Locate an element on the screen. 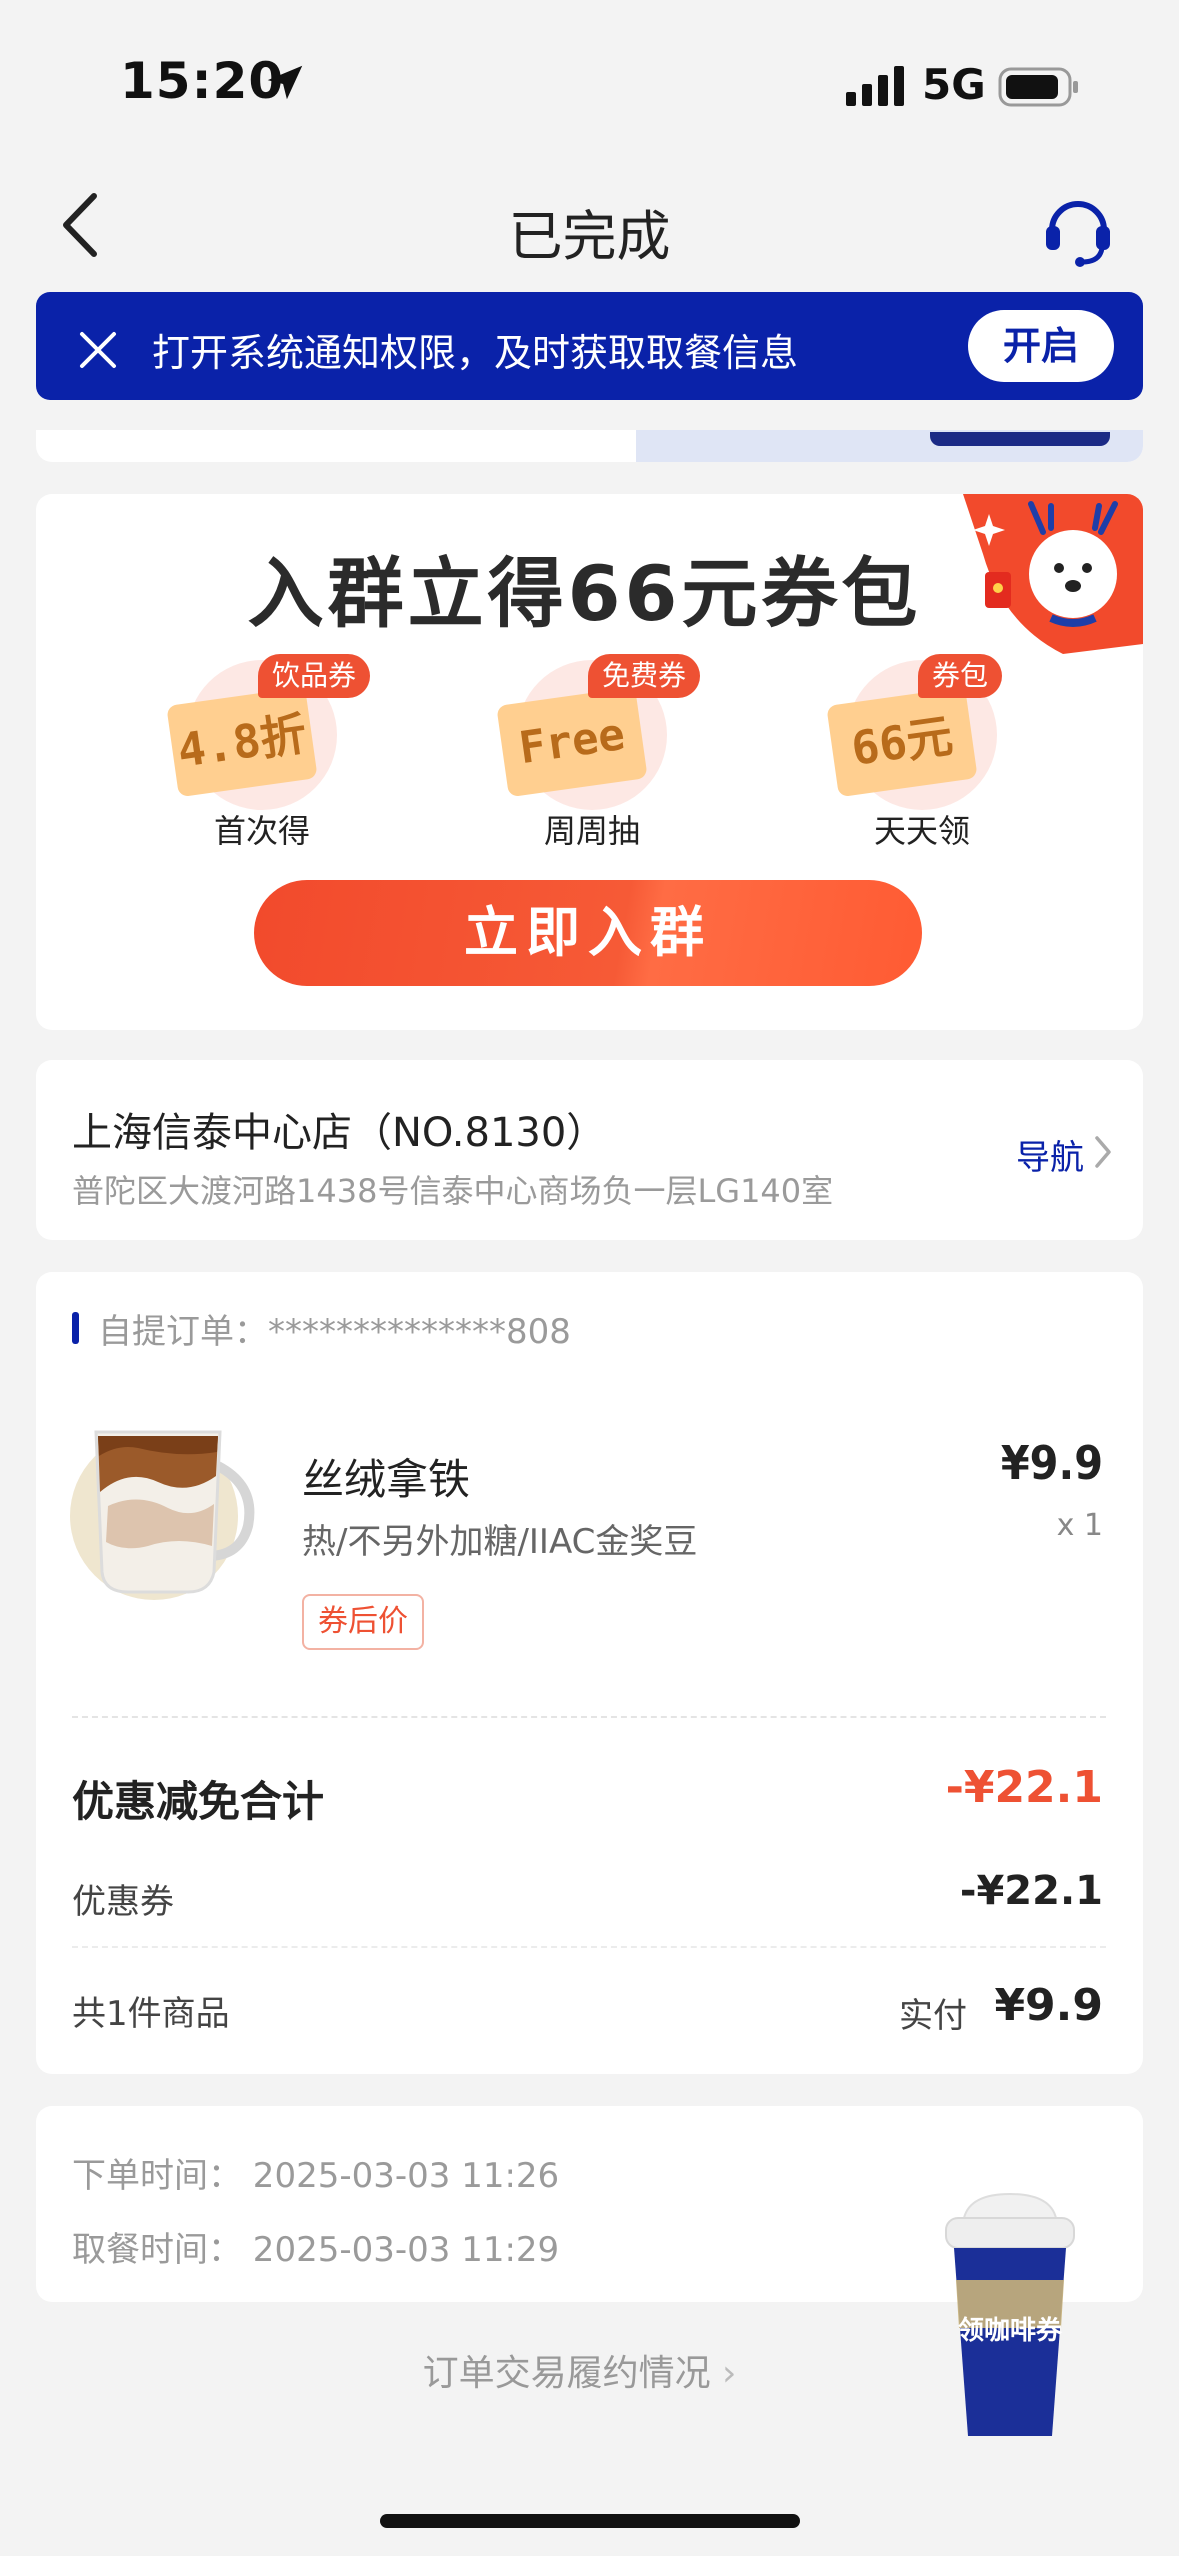  coupon-line-value: -¥22.1 is located at coordinates (1031, 1891).